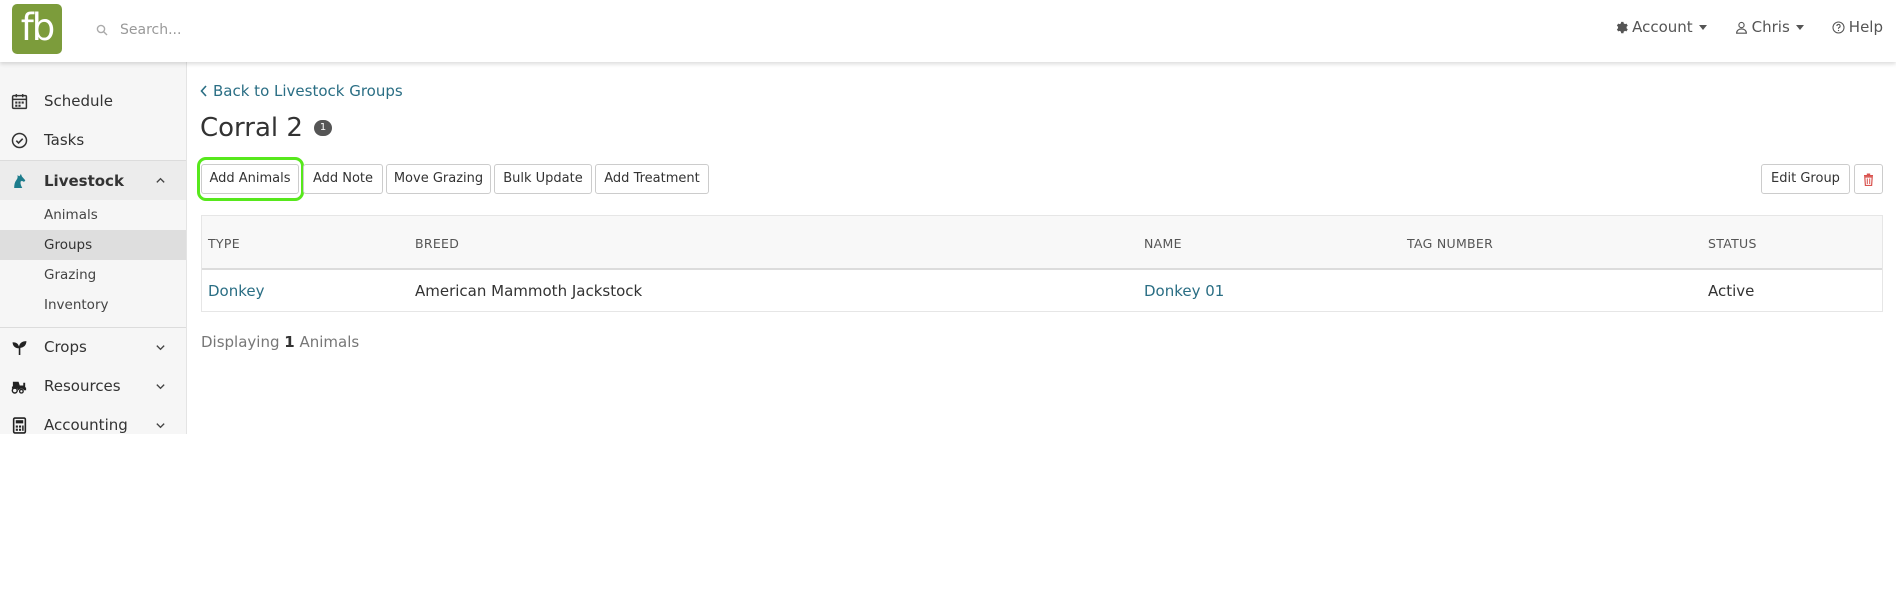 The width and height of the screenshot is (1896, 600). I want to click on add-animals-button: Add Animals, so click(250, 179).